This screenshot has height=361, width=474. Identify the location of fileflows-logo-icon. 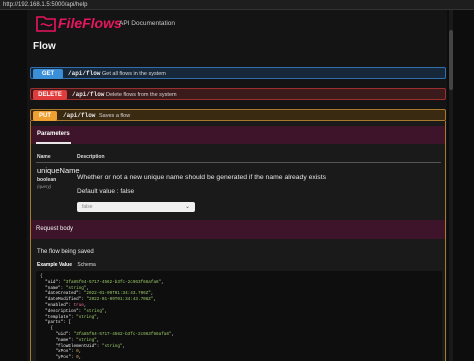
(46, 24).